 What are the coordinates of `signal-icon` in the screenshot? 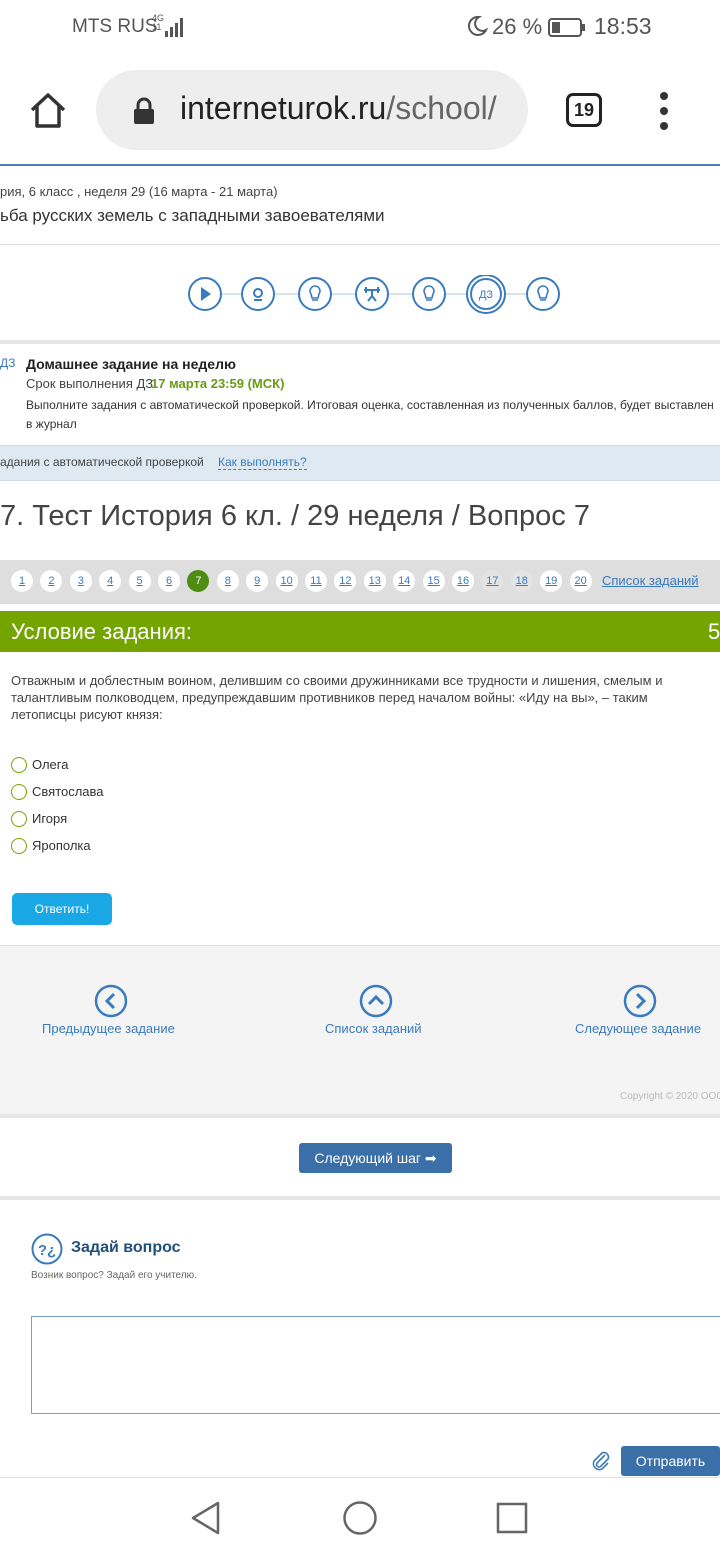 It's located at (174, 27).